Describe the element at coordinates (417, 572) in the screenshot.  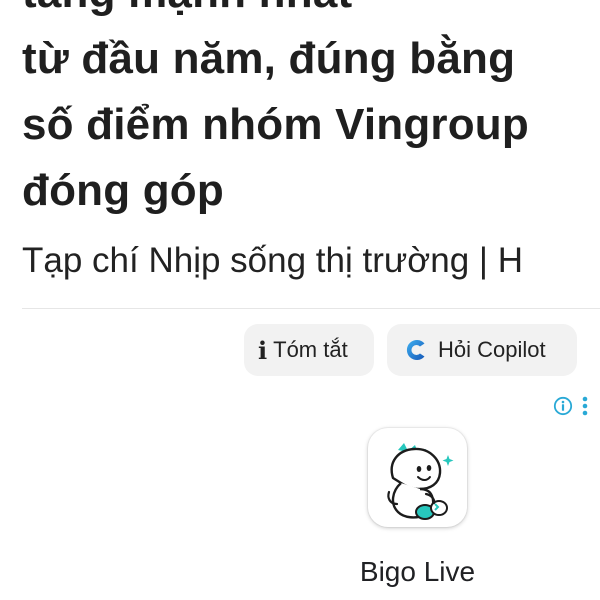
I see `app-name: Bigo Live` at that location.